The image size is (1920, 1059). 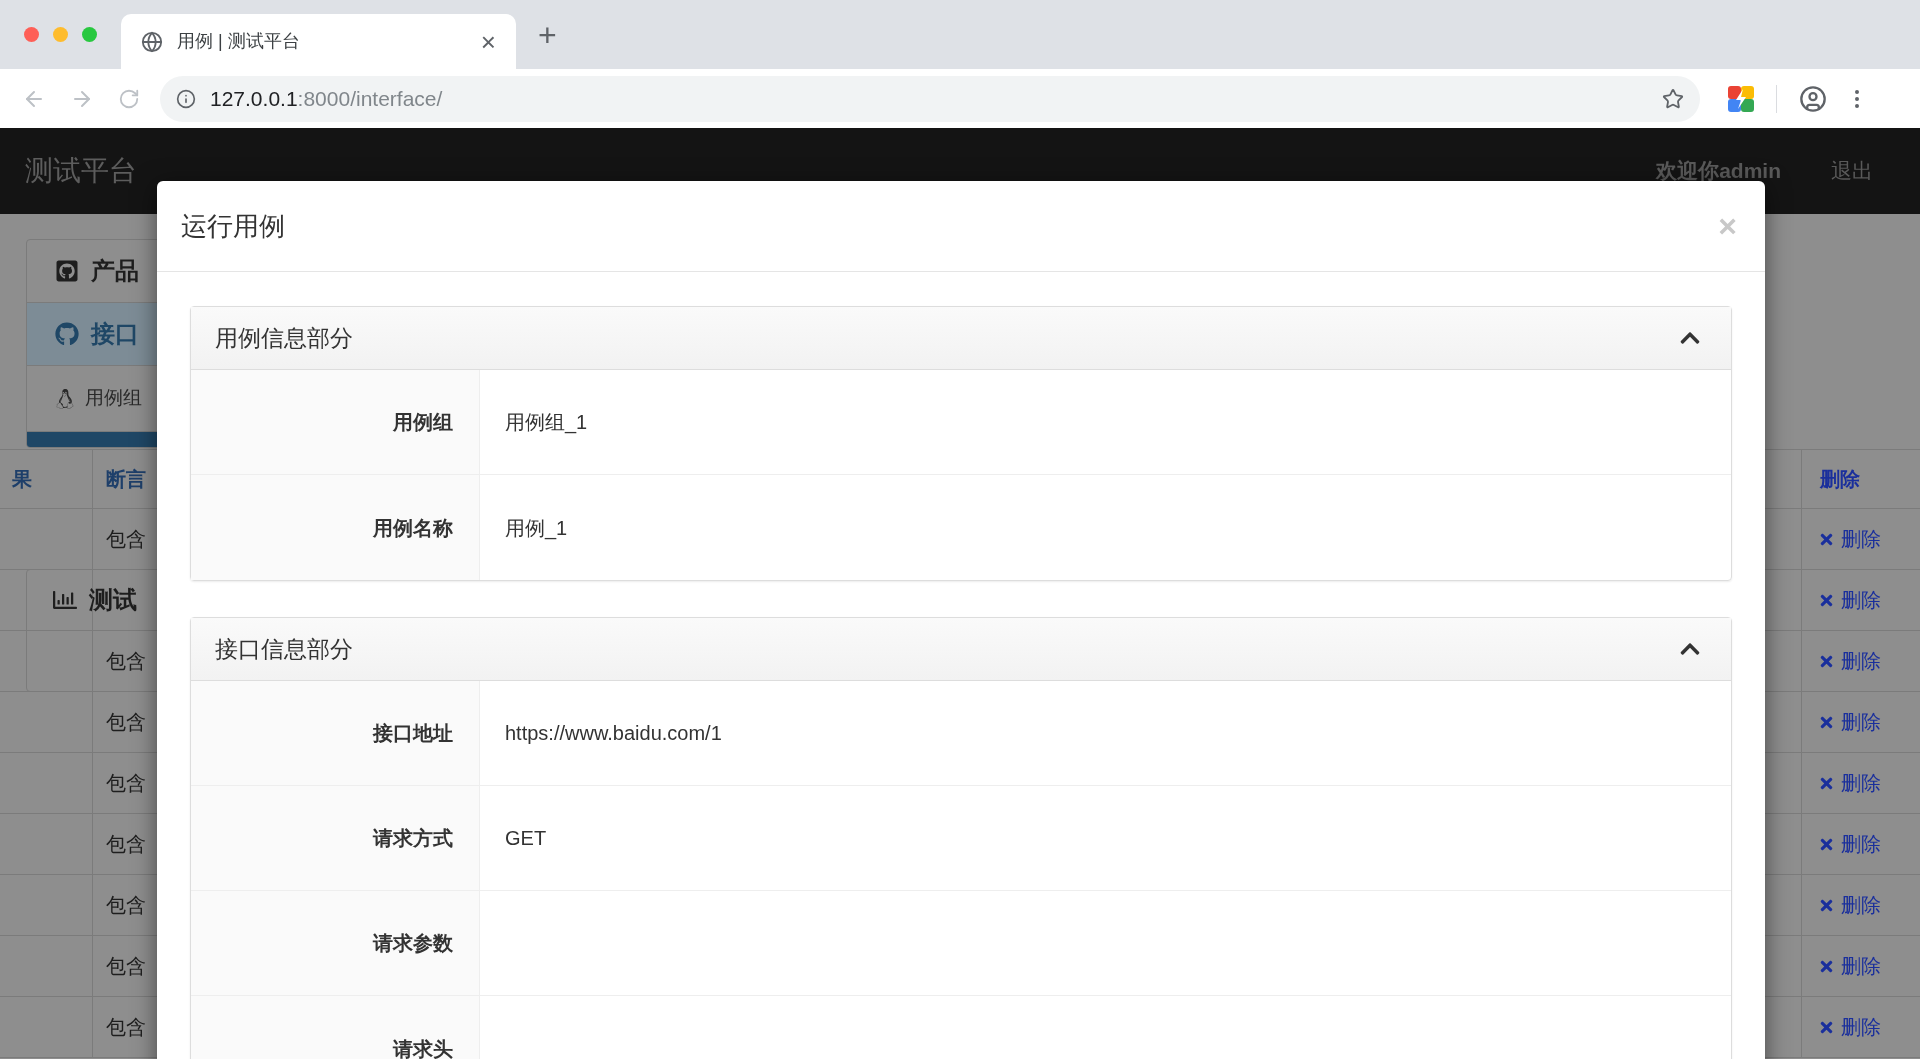 What do you see at coordinates (1839, 479) in the screenshot?
I see `table-header-cell-text: 删除` at bounding box center [1839, 479].